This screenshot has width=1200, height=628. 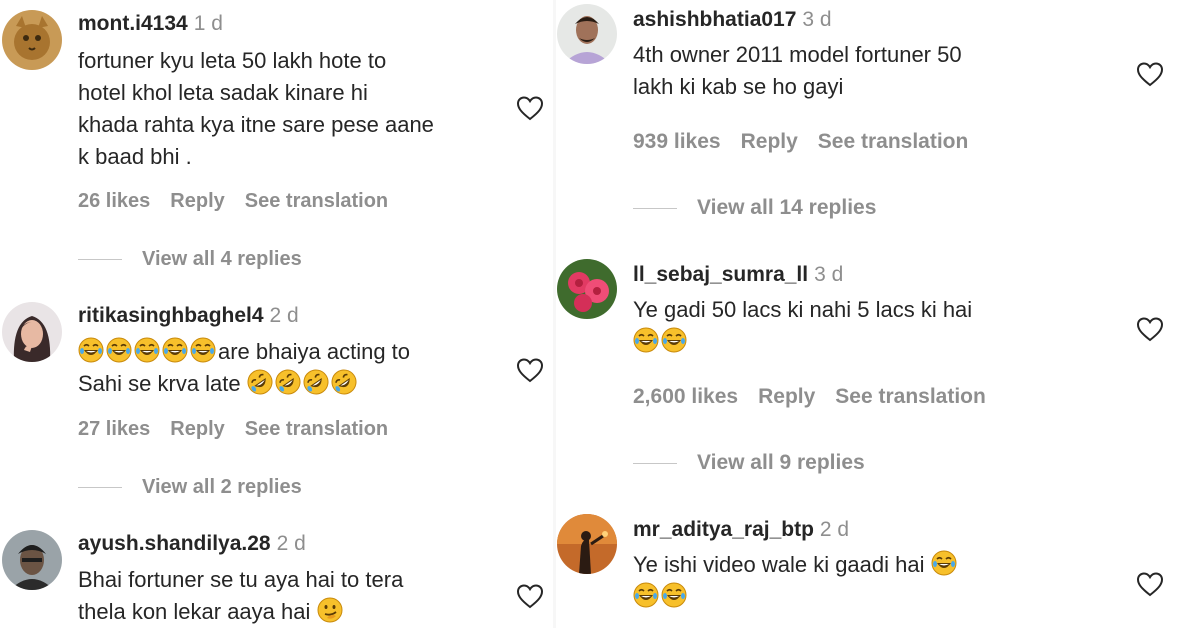 I want to click on view-replies-label: View all 2 replies, so click(x=222, y=487).